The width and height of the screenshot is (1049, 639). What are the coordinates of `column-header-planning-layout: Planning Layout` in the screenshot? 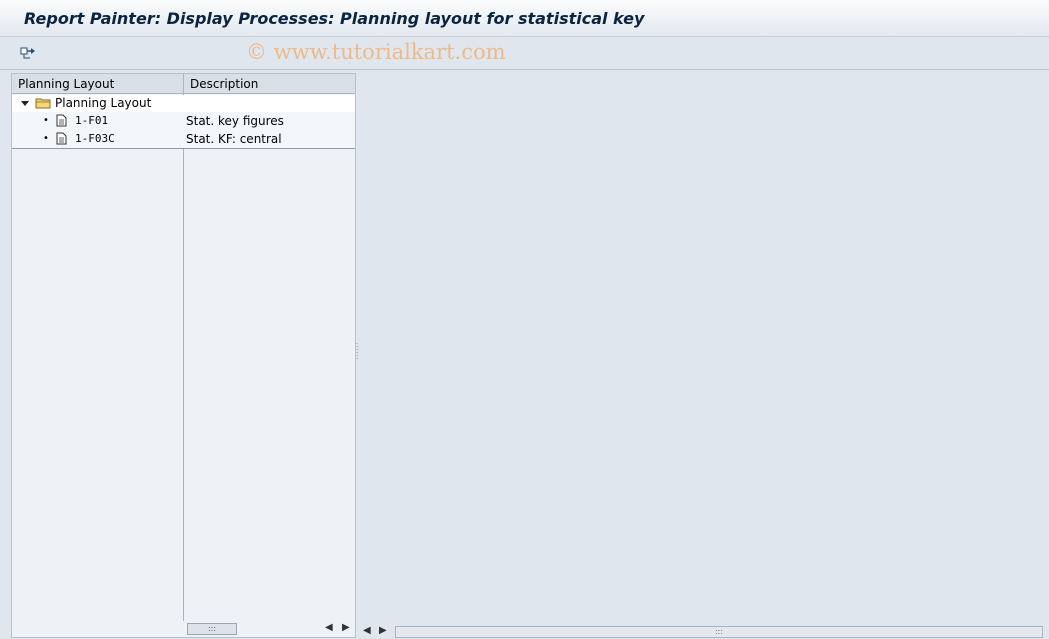 It's located at (98, 84).